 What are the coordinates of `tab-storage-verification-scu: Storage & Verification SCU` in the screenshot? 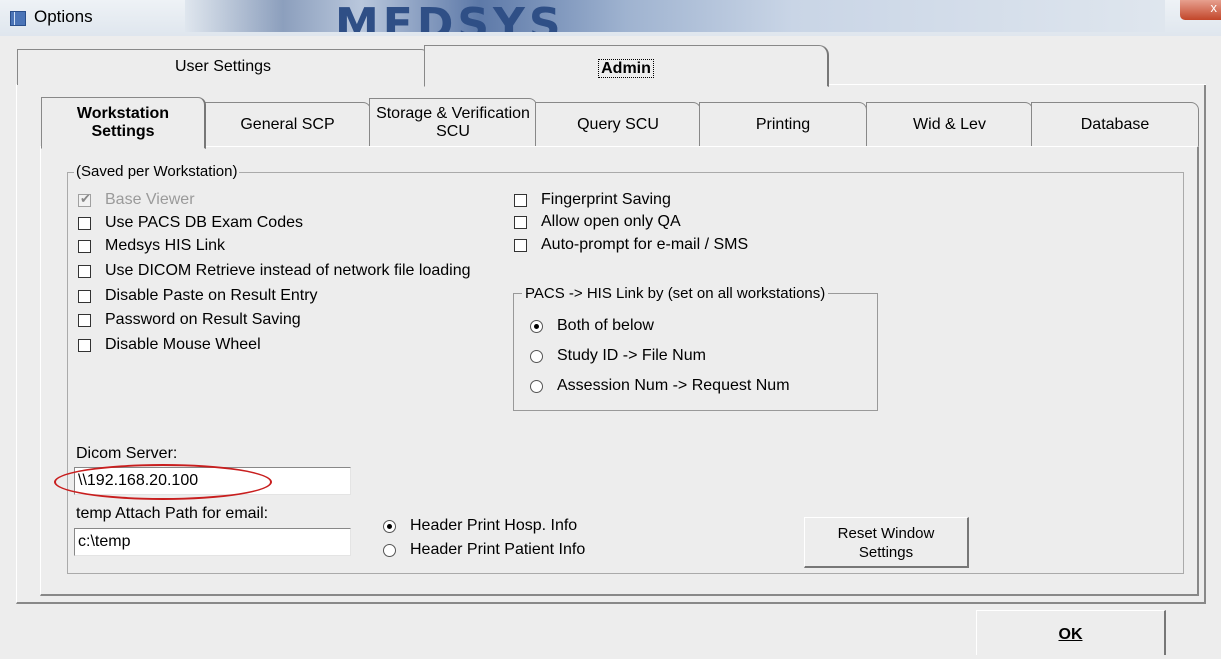 It's located at (453, 122).